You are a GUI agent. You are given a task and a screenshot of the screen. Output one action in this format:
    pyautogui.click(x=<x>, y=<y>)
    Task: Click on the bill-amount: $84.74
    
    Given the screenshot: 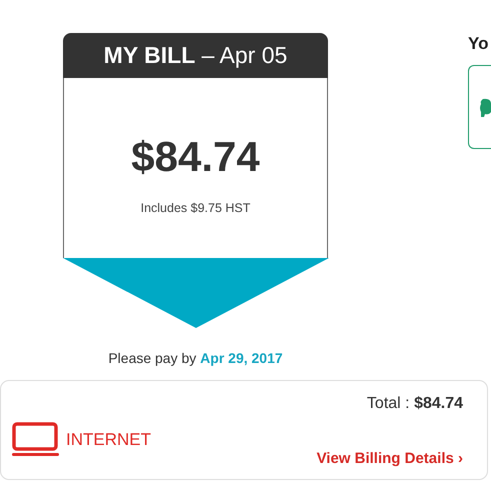 What is the action you would take?
    pyautogui.click(x=195, y=157)
    